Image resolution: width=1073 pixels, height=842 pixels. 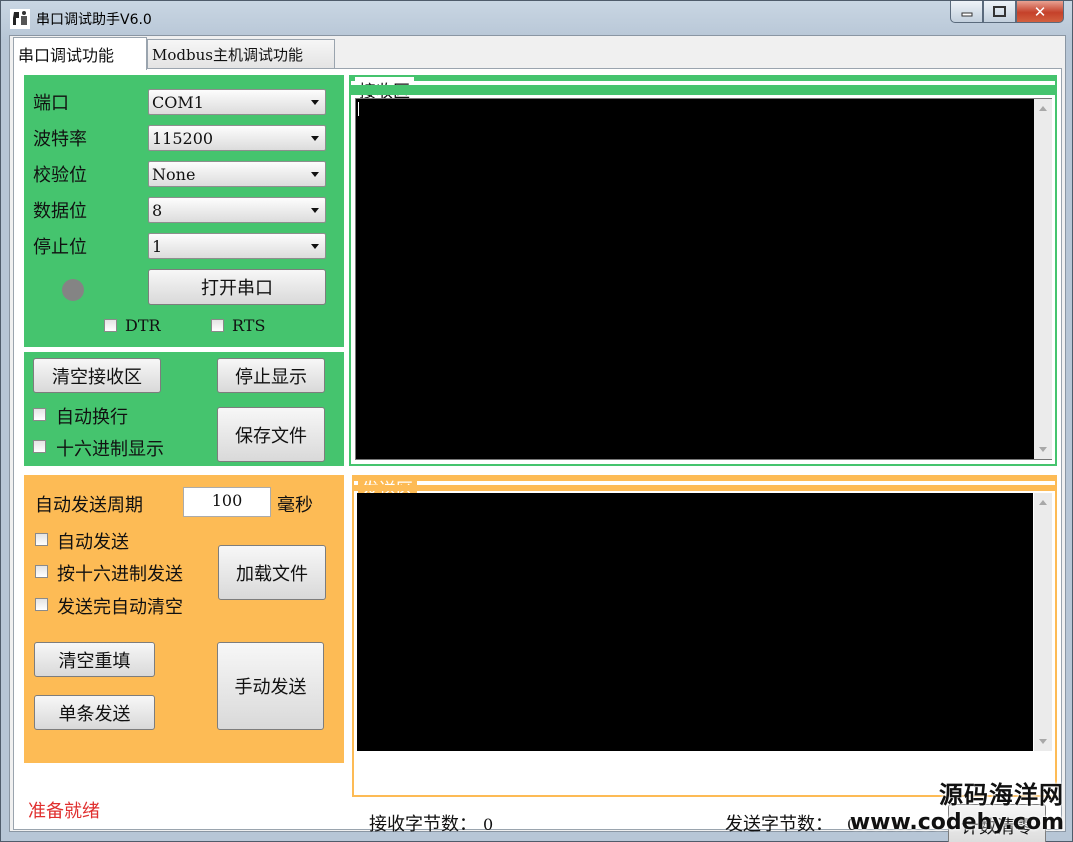 What do you see at coordinates (237, 210) in the screenshot?
I see `databits-select: 8` at bounding box center [237, 210].